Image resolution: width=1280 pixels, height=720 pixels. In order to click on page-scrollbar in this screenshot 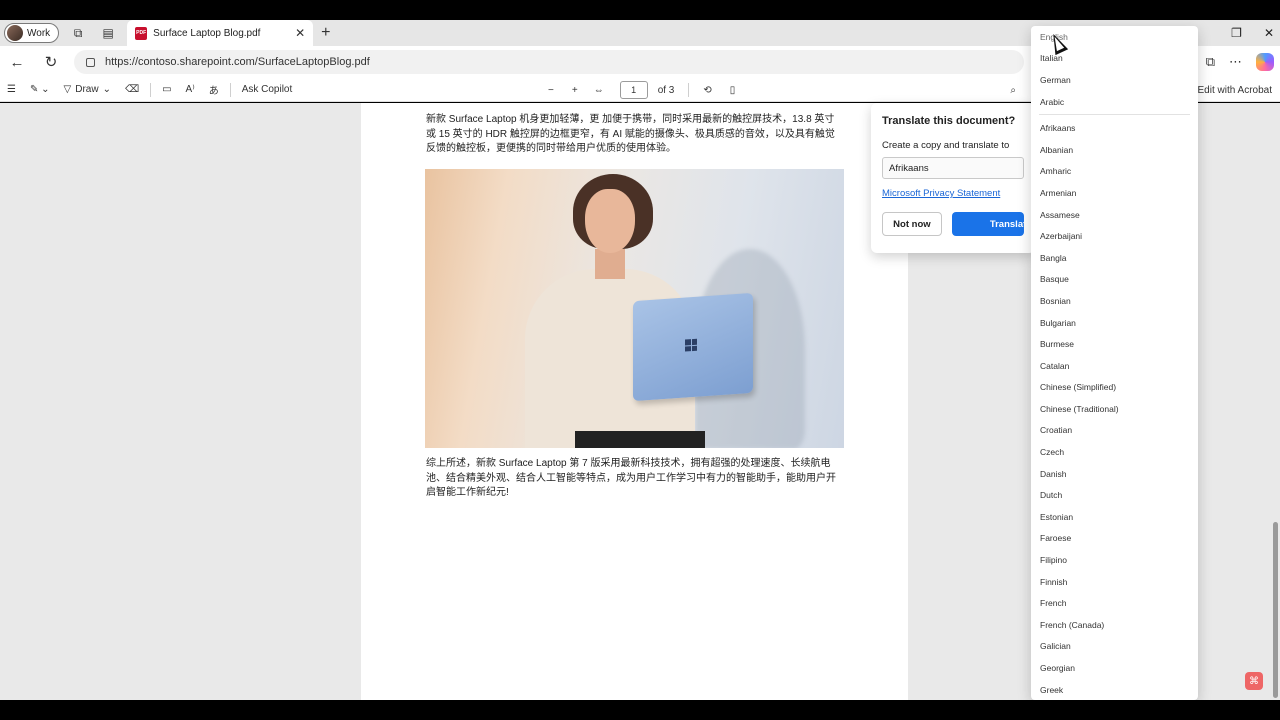, I will do `click(1275, 610)`.